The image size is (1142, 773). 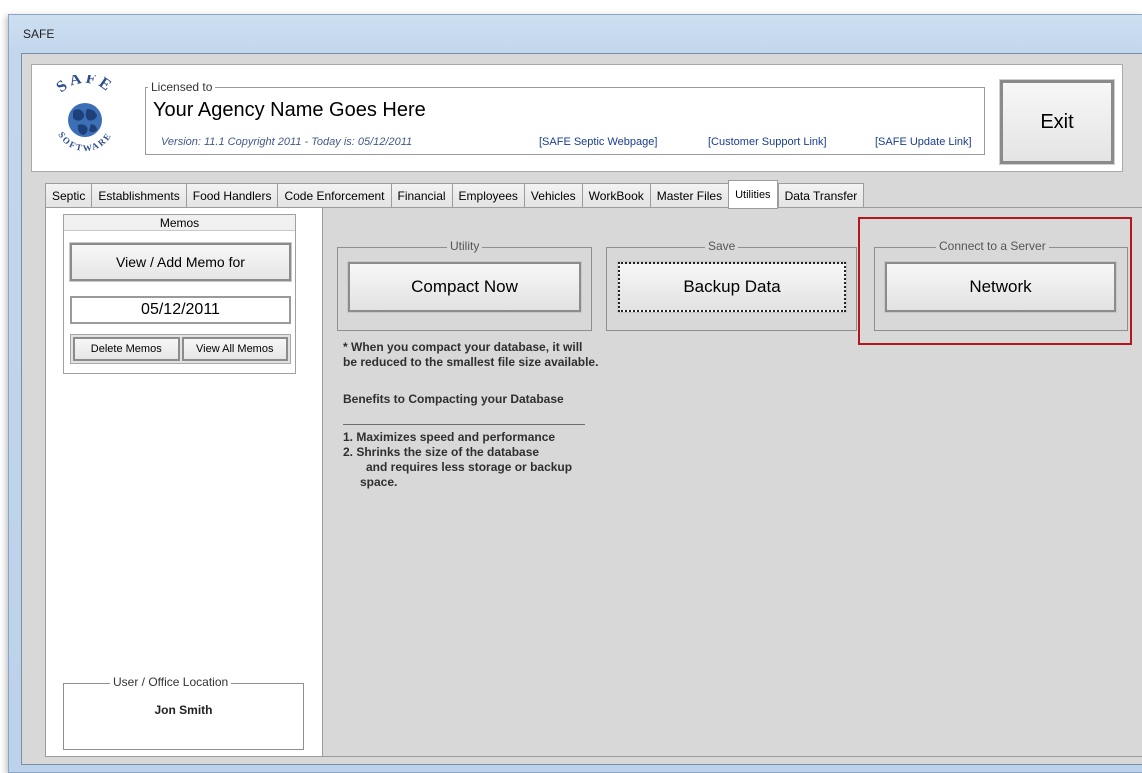 I want to click on view-all-memos-button: View All Memos, so click(x=234, y=349).